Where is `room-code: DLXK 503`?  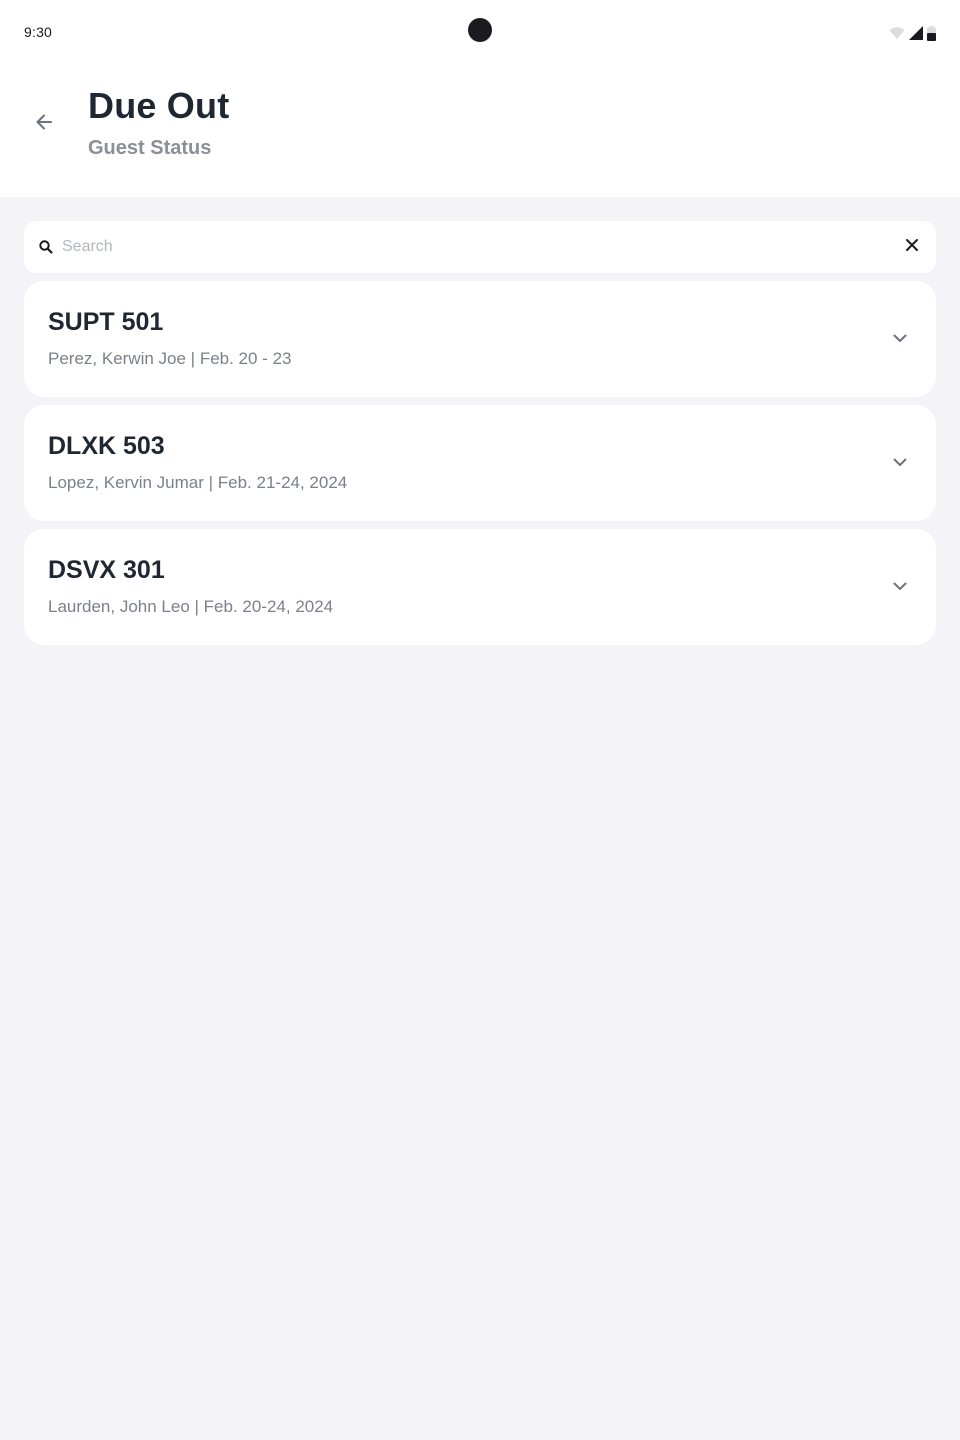
room-code: DLXK 503 is located at coordinates (106, 446).